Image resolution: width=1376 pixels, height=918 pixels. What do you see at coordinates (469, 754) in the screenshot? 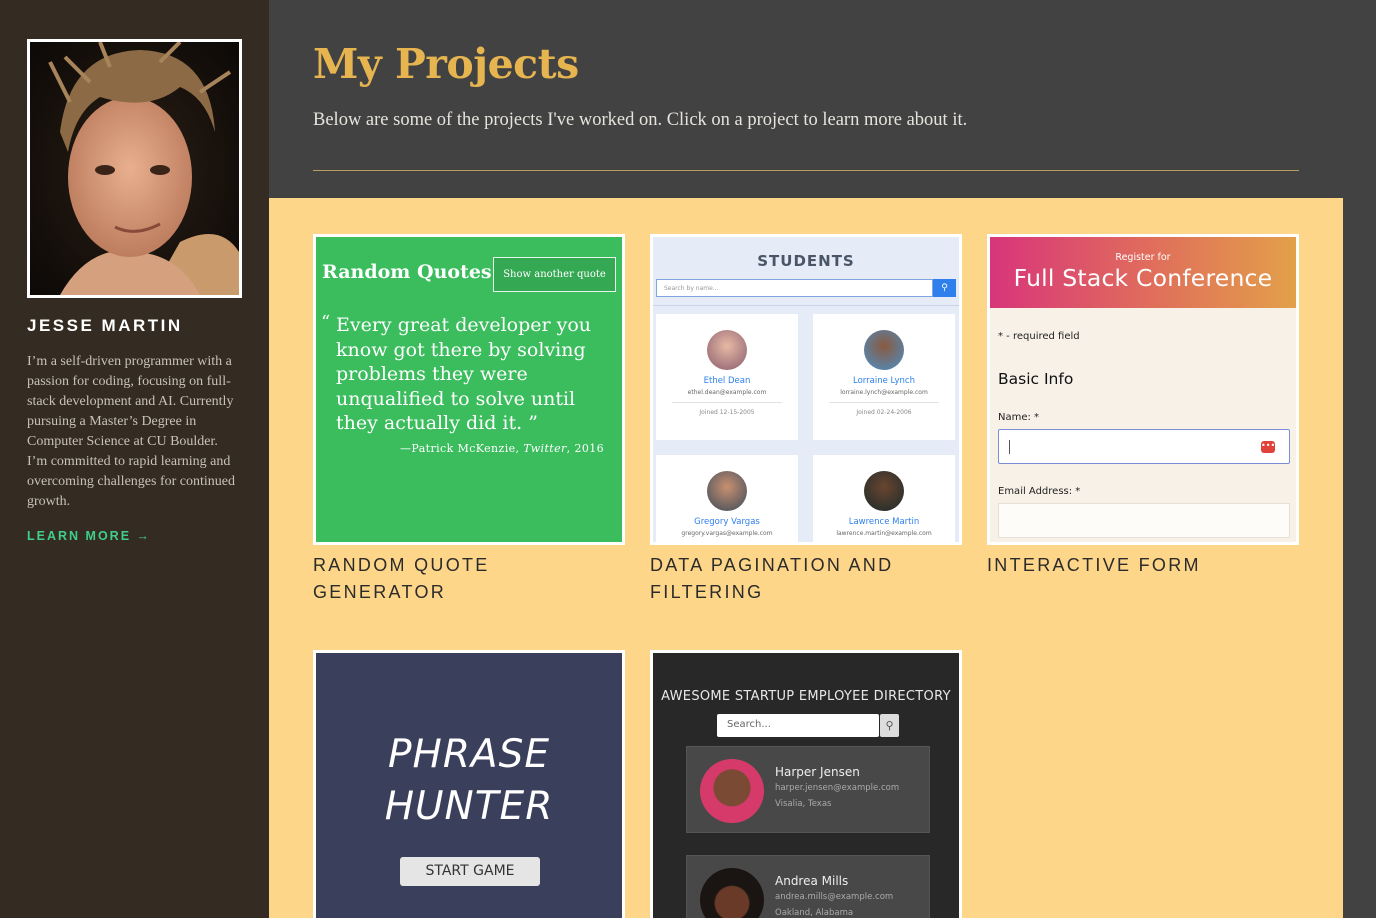
I see `thumb-title-line-1: PHRASE` at bounding box center [469, 754].